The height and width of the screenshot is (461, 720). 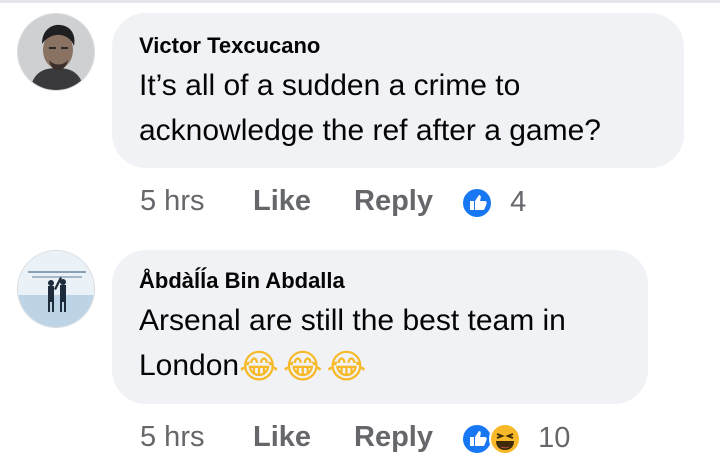 I want to click on top-divider, so click(x=360, y=1).